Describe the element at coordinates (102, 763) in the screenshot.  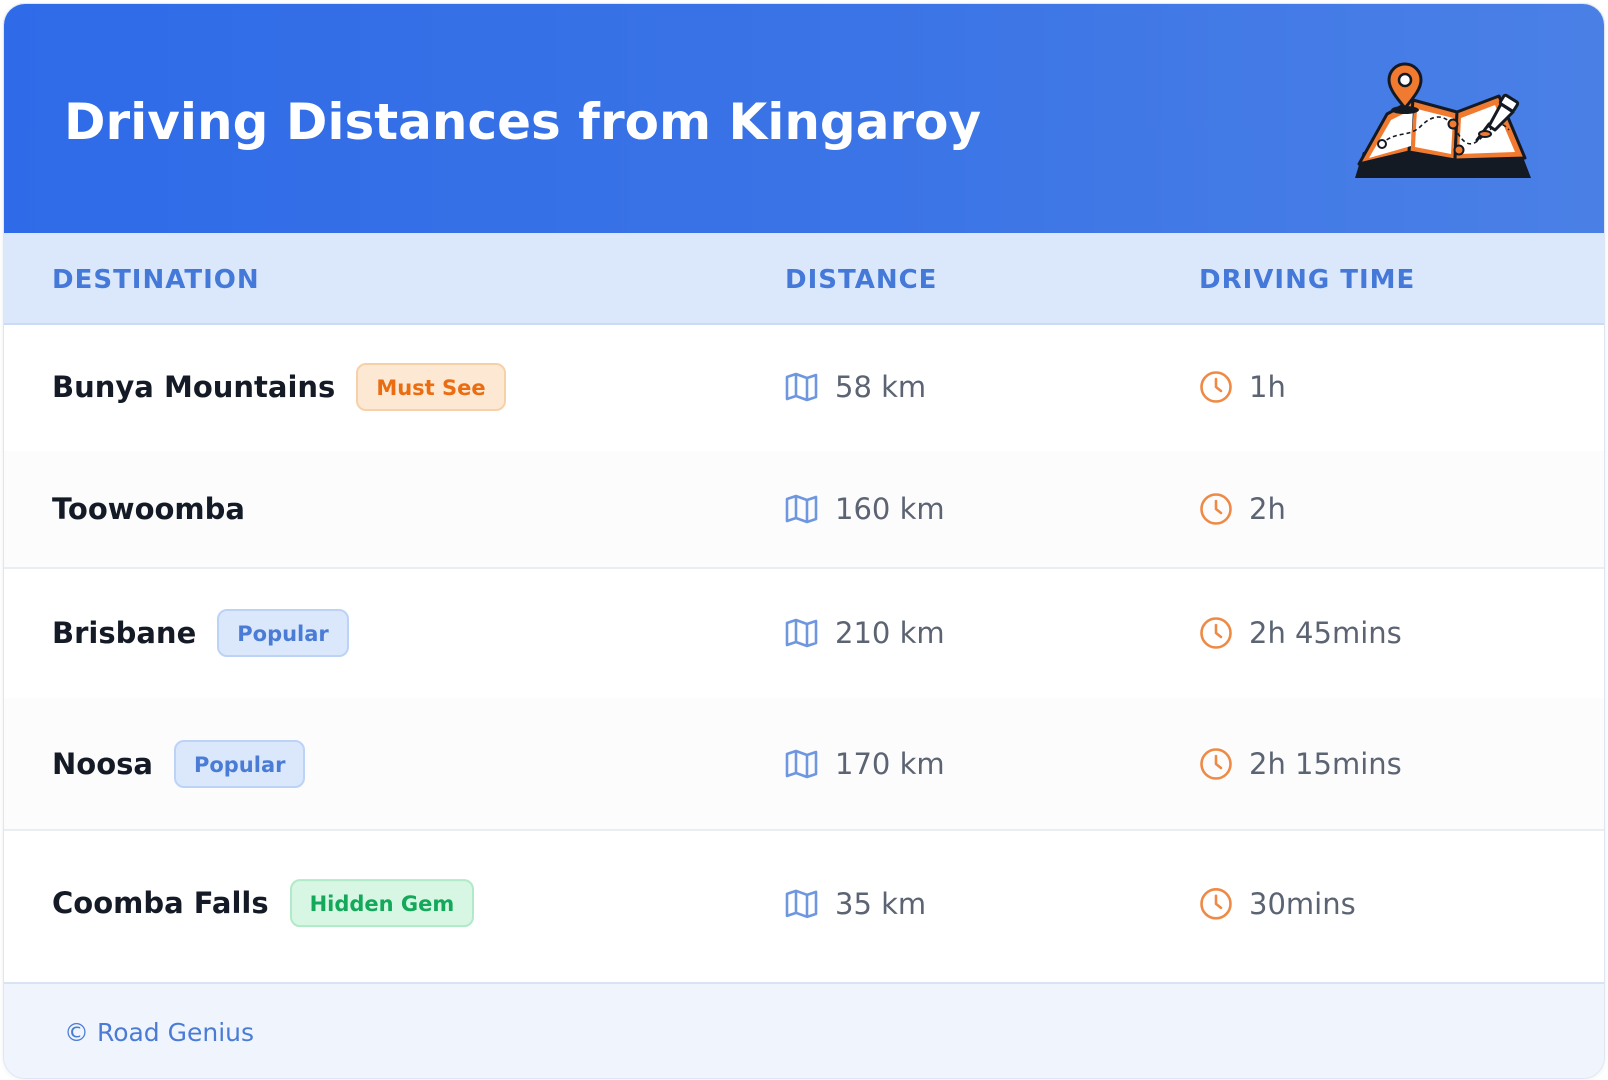
I see `destination-name: Noosa` at that location.